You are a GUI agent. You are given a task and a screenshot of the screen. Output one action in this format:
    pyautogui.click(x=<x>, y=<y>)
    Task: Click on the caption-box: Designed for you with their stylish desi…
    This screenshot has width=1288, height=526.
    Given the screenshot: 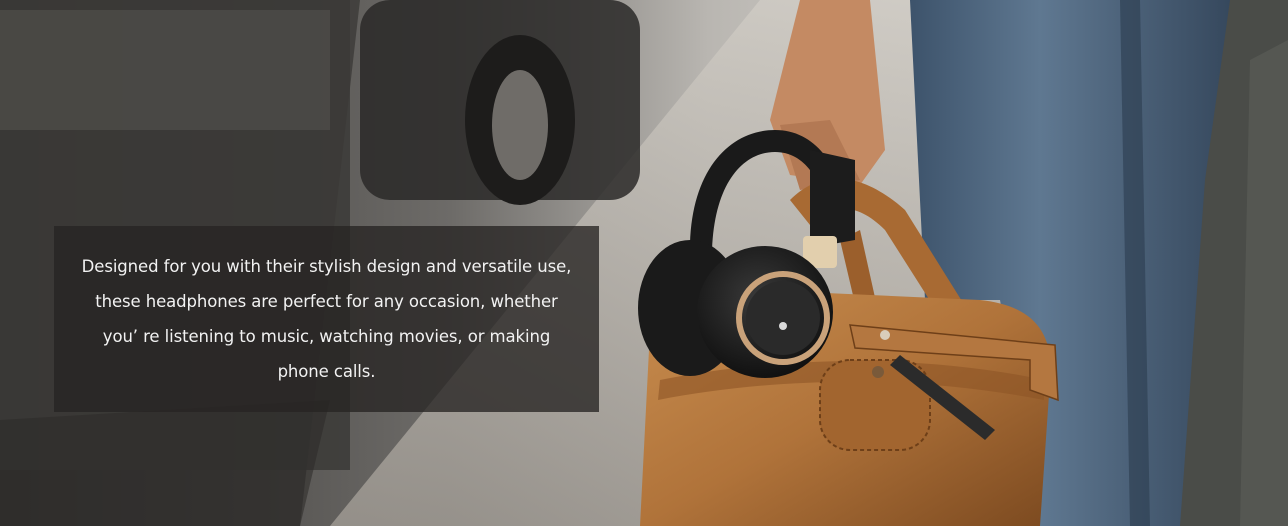 What is the action you would take?
    pyautogui.click(x=326, y=319)
    